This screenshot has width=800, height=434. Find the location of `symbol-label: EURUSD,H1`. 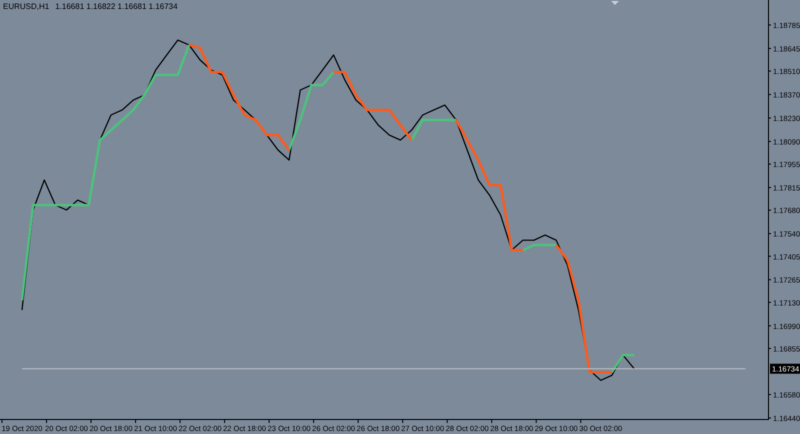

symbol-label: EURUSD,H1 is located at coordinates (26, 6).